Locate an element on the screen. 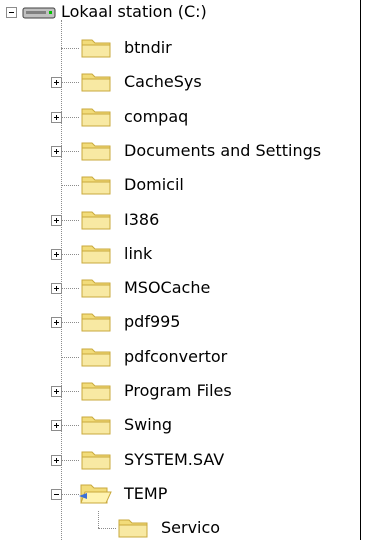 The image size is (366, 540). tree-item-label: Domicil is located at coordinates (154, 185).